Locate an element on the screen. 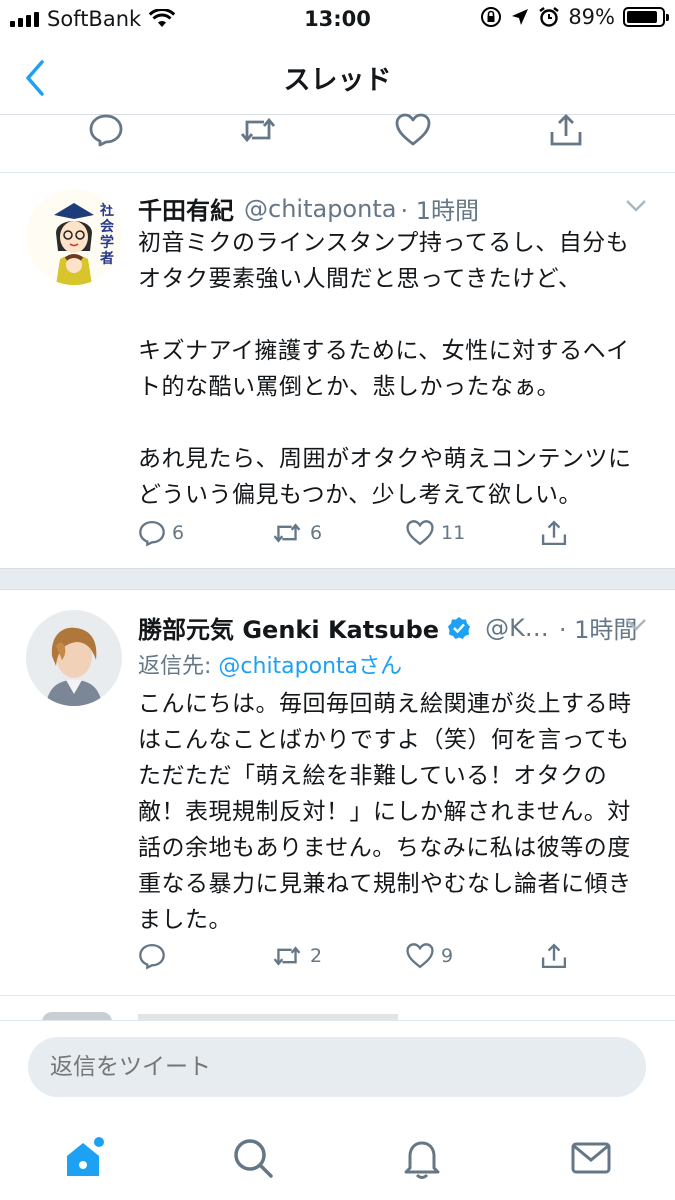  status-right: 89% is located at coordinates (574, 17).